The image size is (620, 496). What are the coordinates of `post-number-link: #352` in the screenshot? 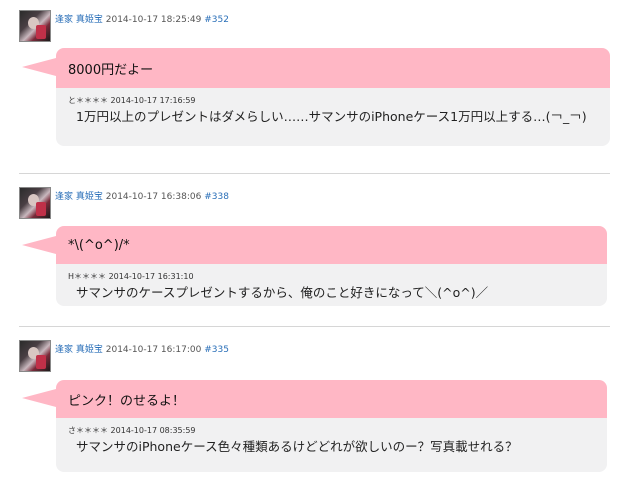 It's located at (216, 20).